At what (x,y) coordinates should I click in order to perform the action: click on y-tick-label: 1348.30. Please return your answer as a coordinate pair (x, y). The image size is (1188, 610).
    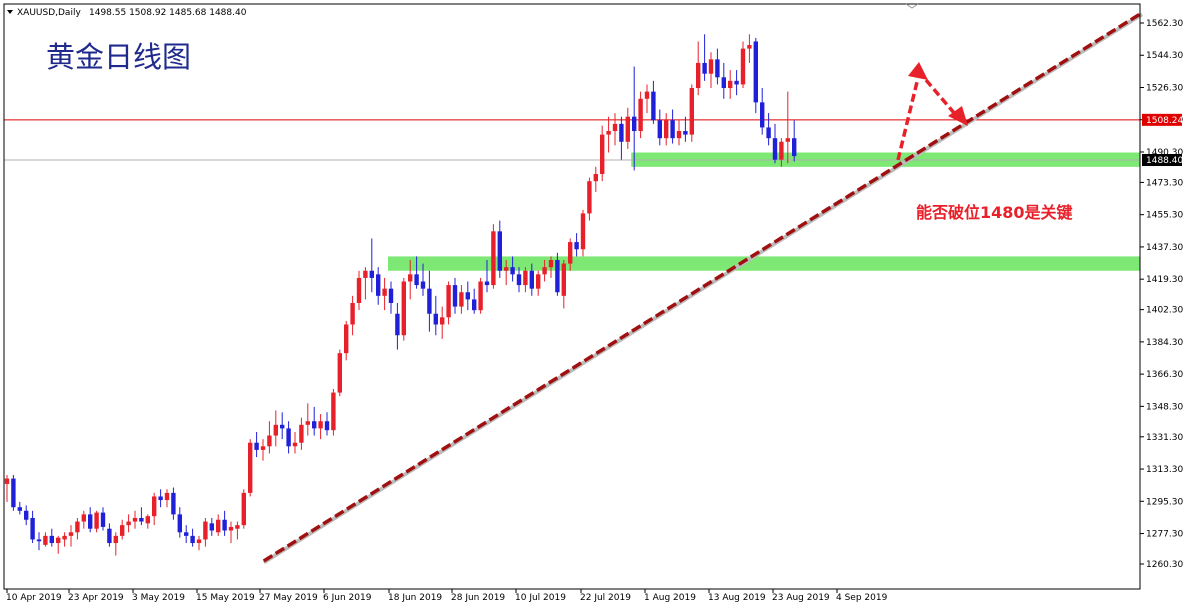
    Looking at the image, I should click on (1164, 407).